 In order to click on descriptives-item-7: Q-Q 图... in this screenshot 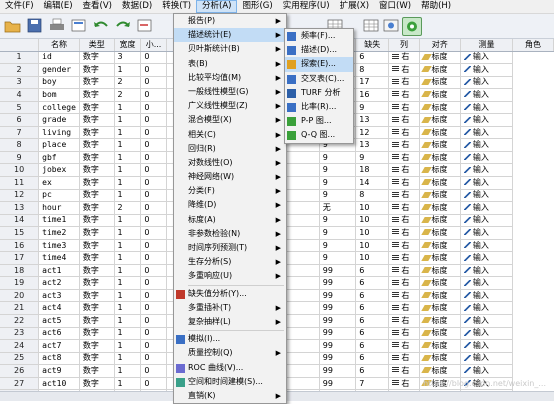, I will do `click(319, 135)`.